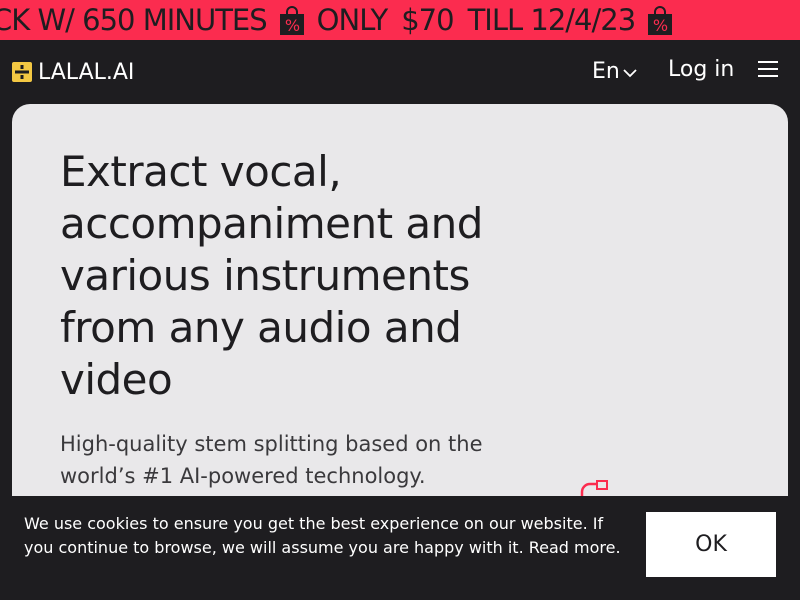  I want to click on promo-text-price: $70, so click(427, 20).